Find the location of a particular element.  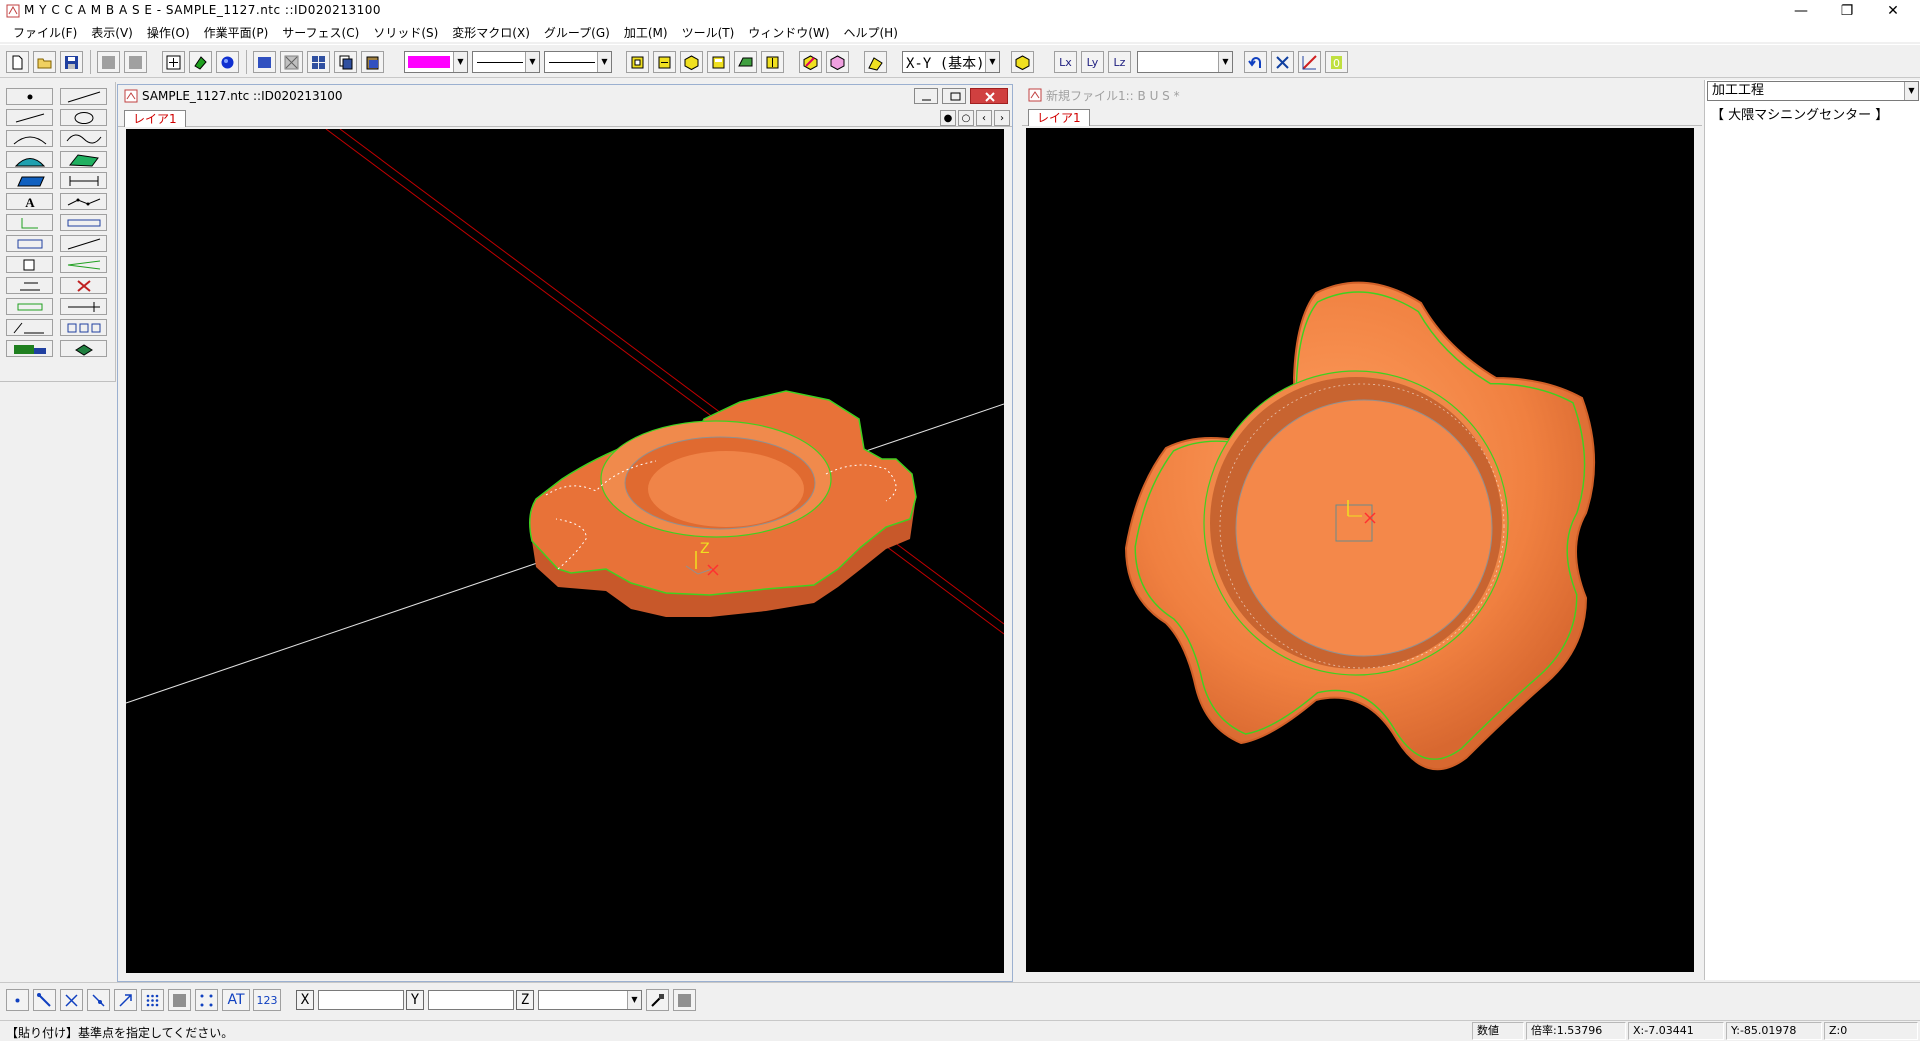

measure-button is located at coordinates (1309, 62).